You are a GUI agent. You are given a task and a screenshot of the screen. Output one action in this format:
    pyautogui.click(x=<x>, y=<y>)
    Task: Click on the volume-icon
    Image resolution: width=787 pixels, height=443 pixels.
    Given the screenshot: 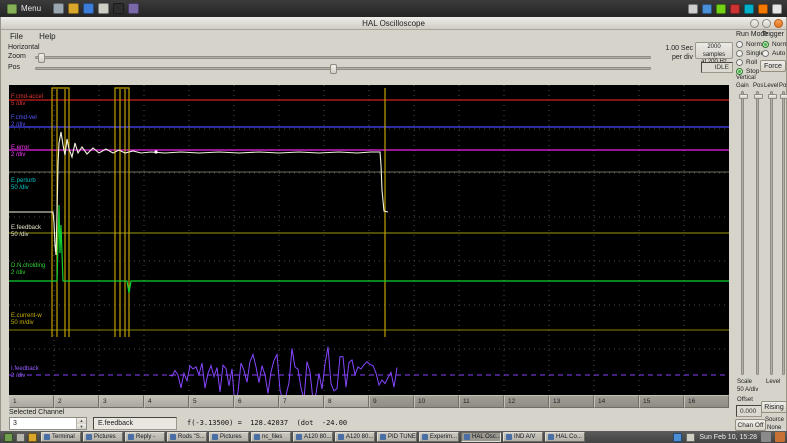 What is the action you would take?
    pyautogui.click(x=691, y=437)
    